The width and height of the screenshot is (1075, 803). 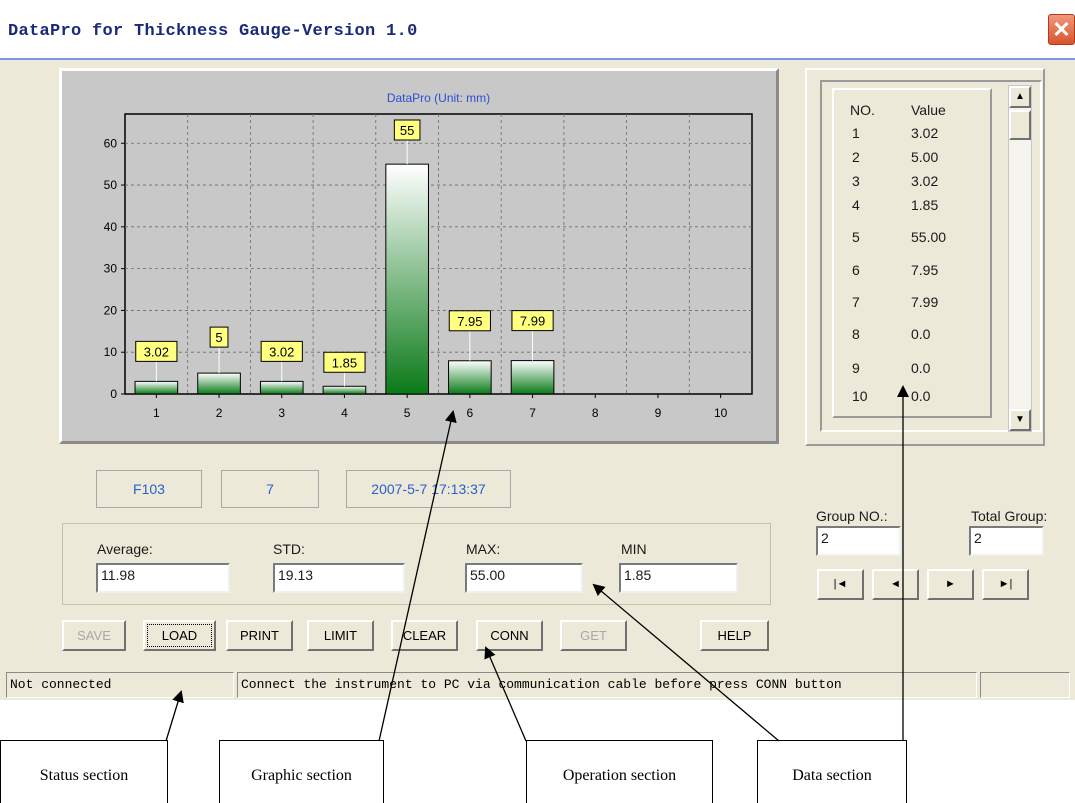 I want to click on help-button: HELP, so click(x=734, y=635).